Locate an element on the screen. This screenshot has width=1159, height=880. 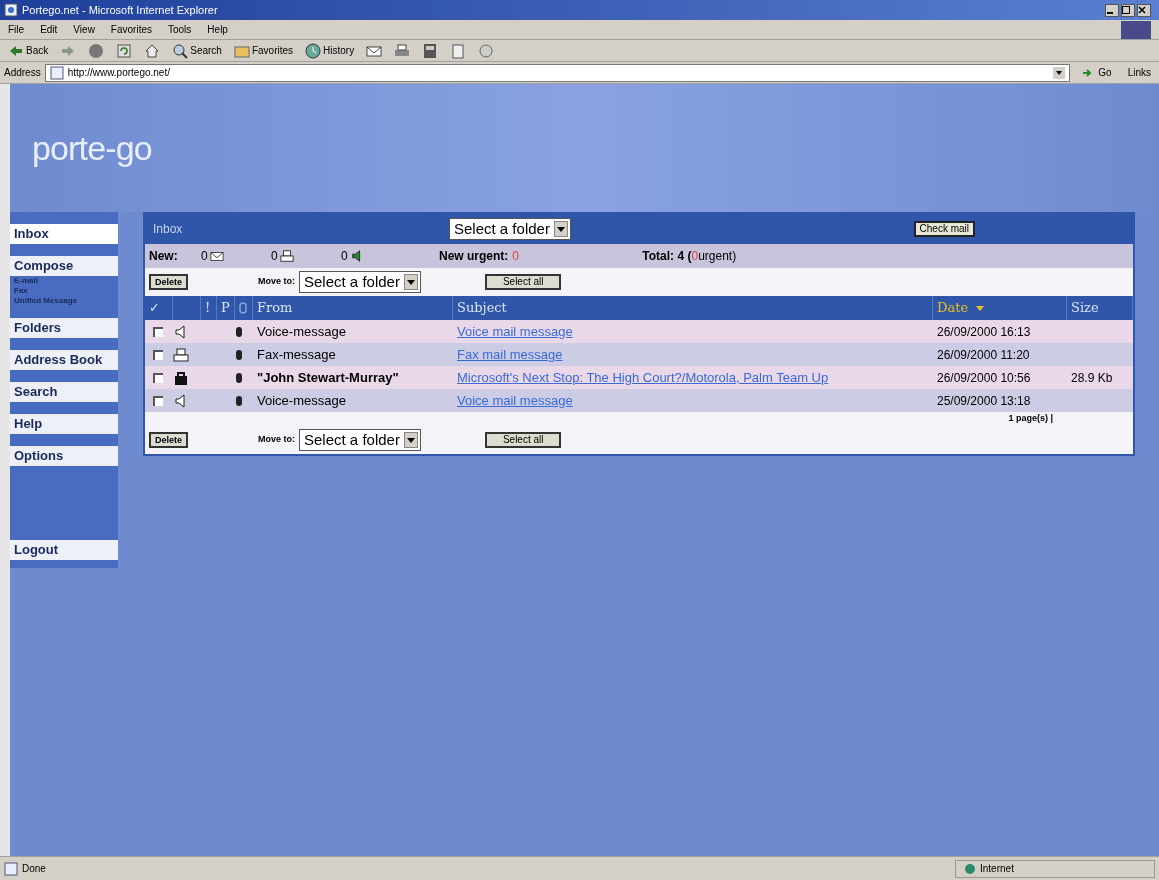
links-label: Links is located at coordinates (1139, 72).